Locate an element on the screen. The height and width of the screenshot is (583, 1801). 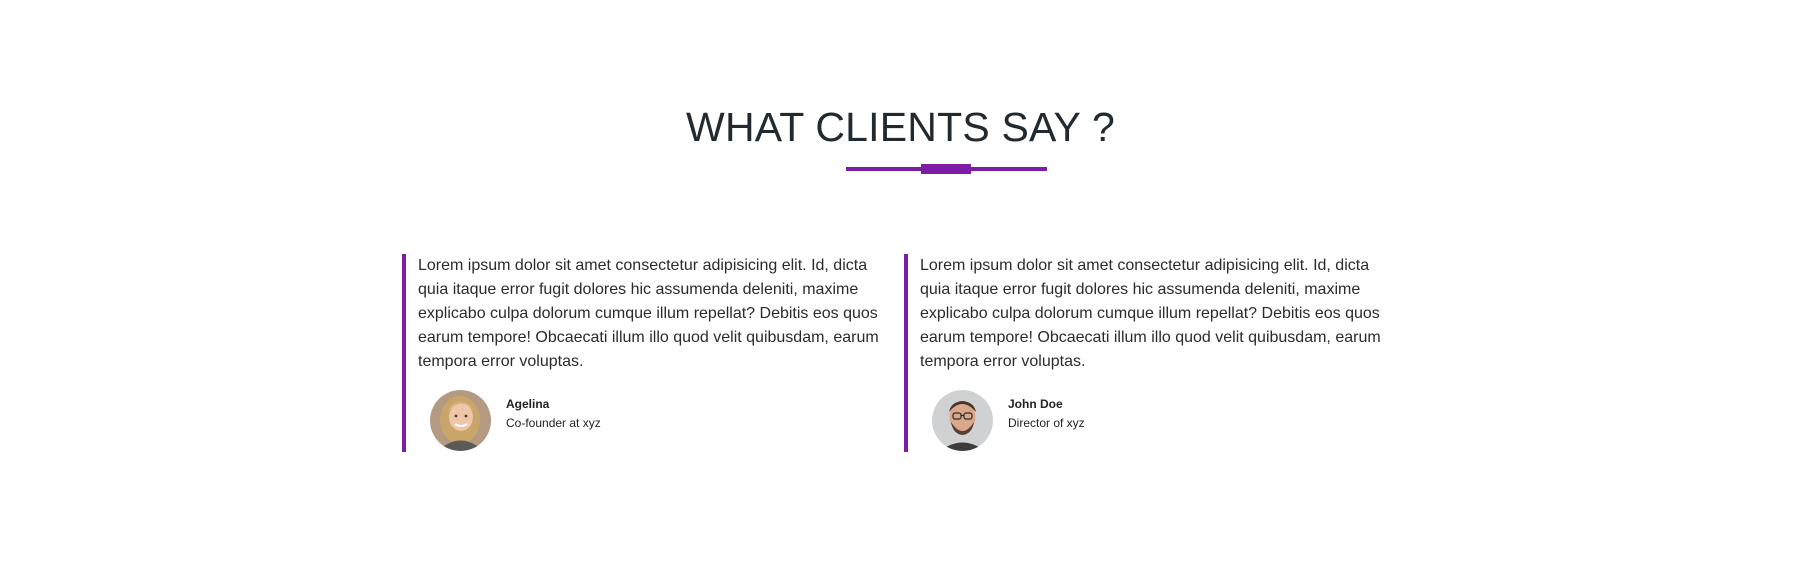
underline-accent is located at coordinates (946, 169).